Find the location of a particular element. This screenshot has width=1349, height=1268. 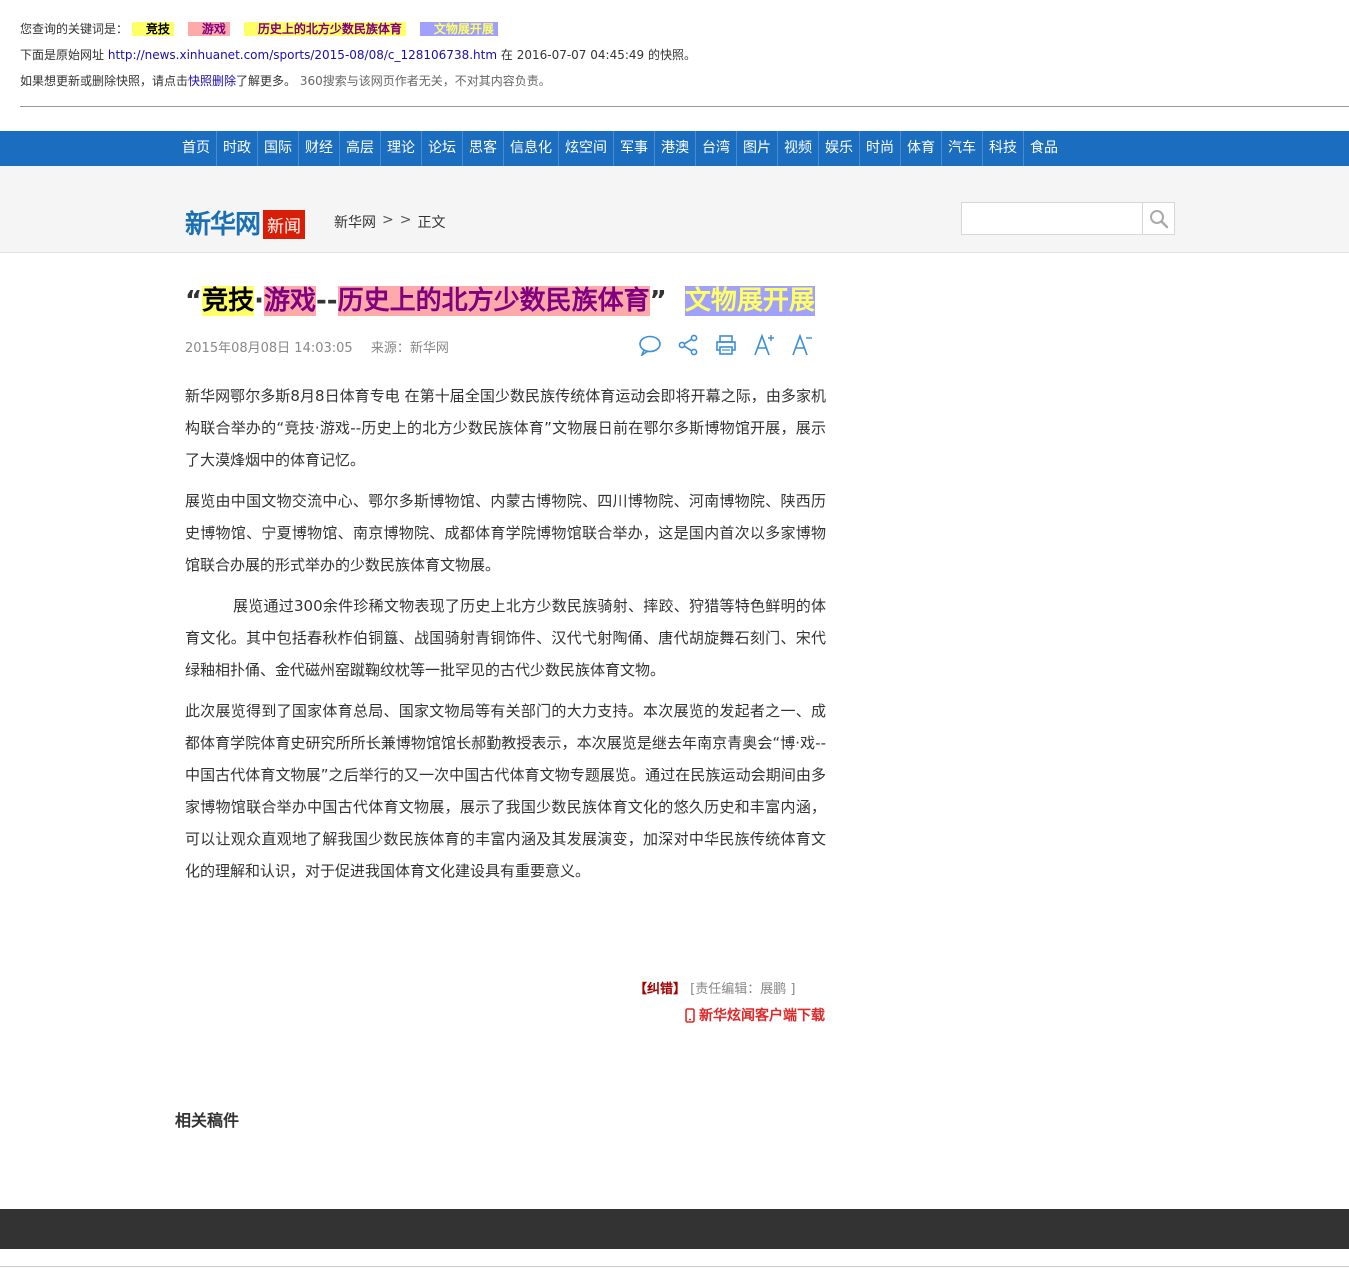

publish-date: 2015年08月08日 14:03:05 is located at coordinates (269, 348).